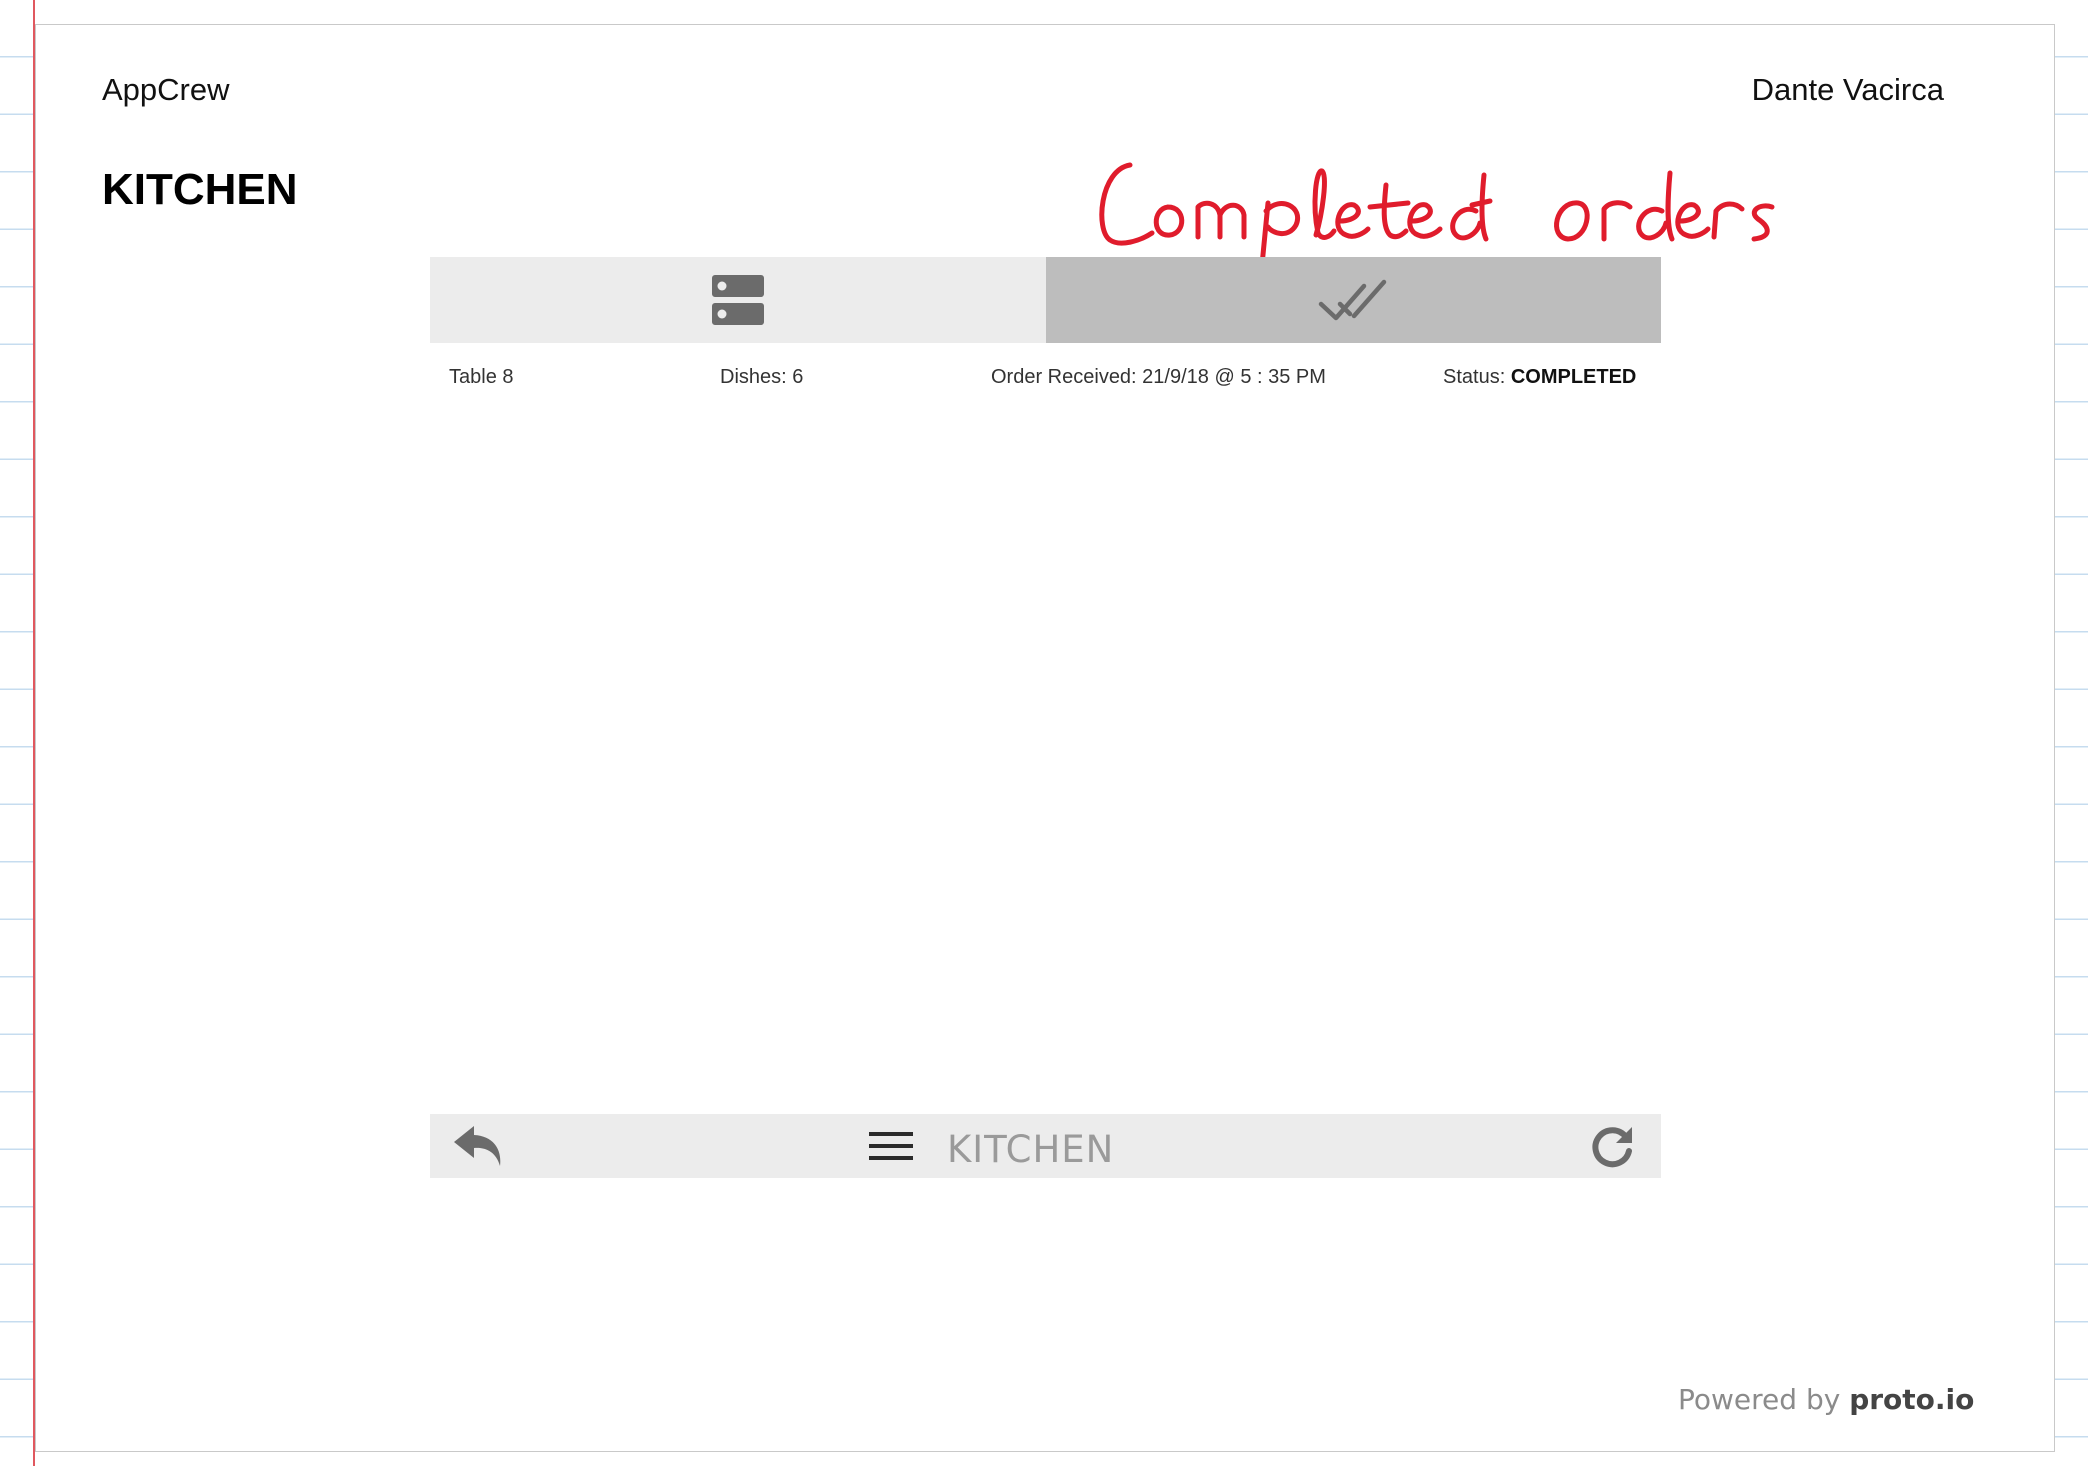 This screenshot has height=1466, width=2088. What do you see at coordinates (1437, 215) in the screenshot?
I see `completed-orders-handwriting` at bounding box center [1437, 215].